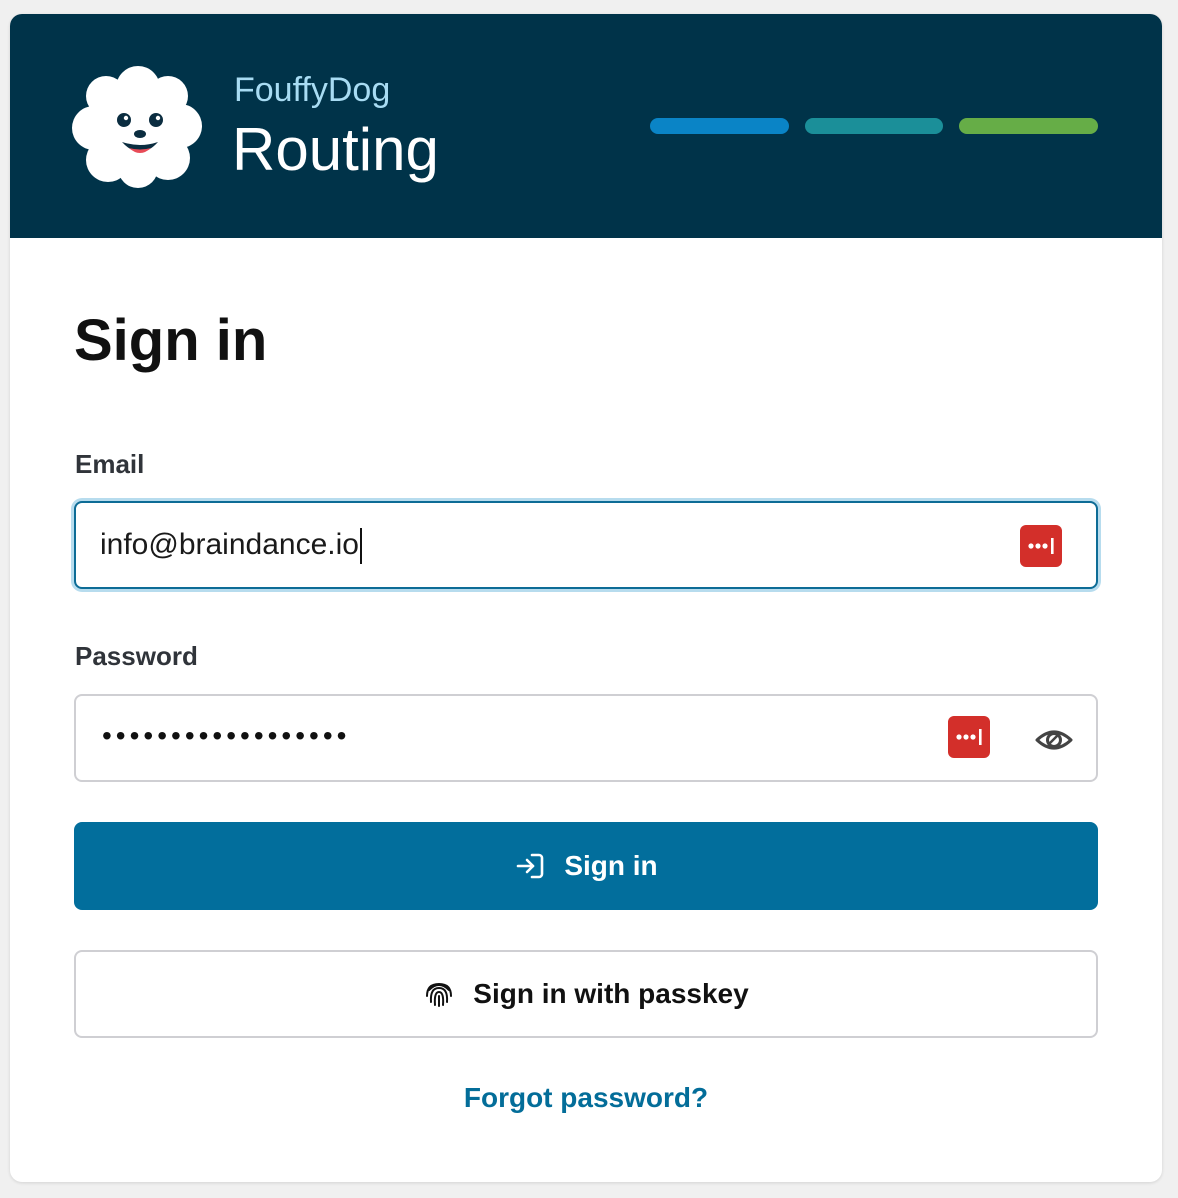 Image resolution: width=1178 pixels, height=1198 pixels. I want to click on email-label: Email, so click(110, 464).